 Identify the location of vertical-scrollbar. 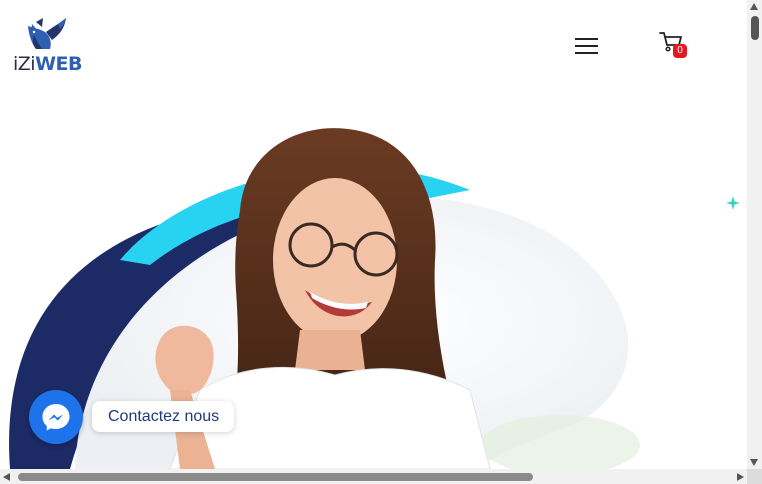
(754, 234).